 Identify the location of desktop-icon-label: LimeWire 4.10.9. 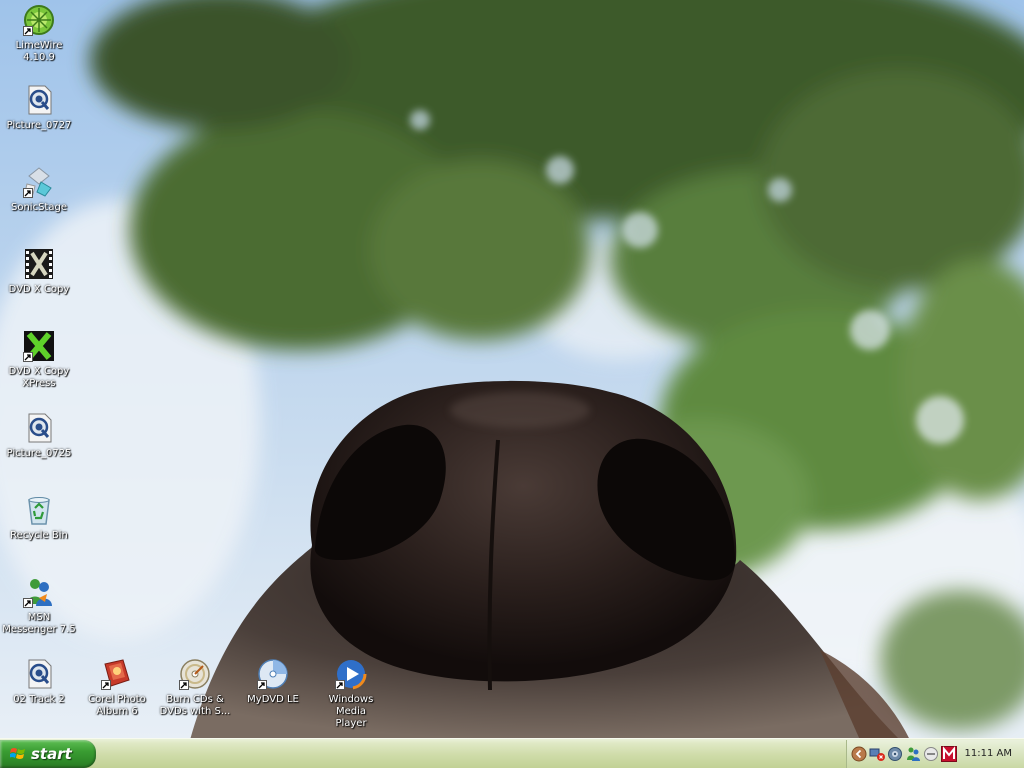
(39, 51).